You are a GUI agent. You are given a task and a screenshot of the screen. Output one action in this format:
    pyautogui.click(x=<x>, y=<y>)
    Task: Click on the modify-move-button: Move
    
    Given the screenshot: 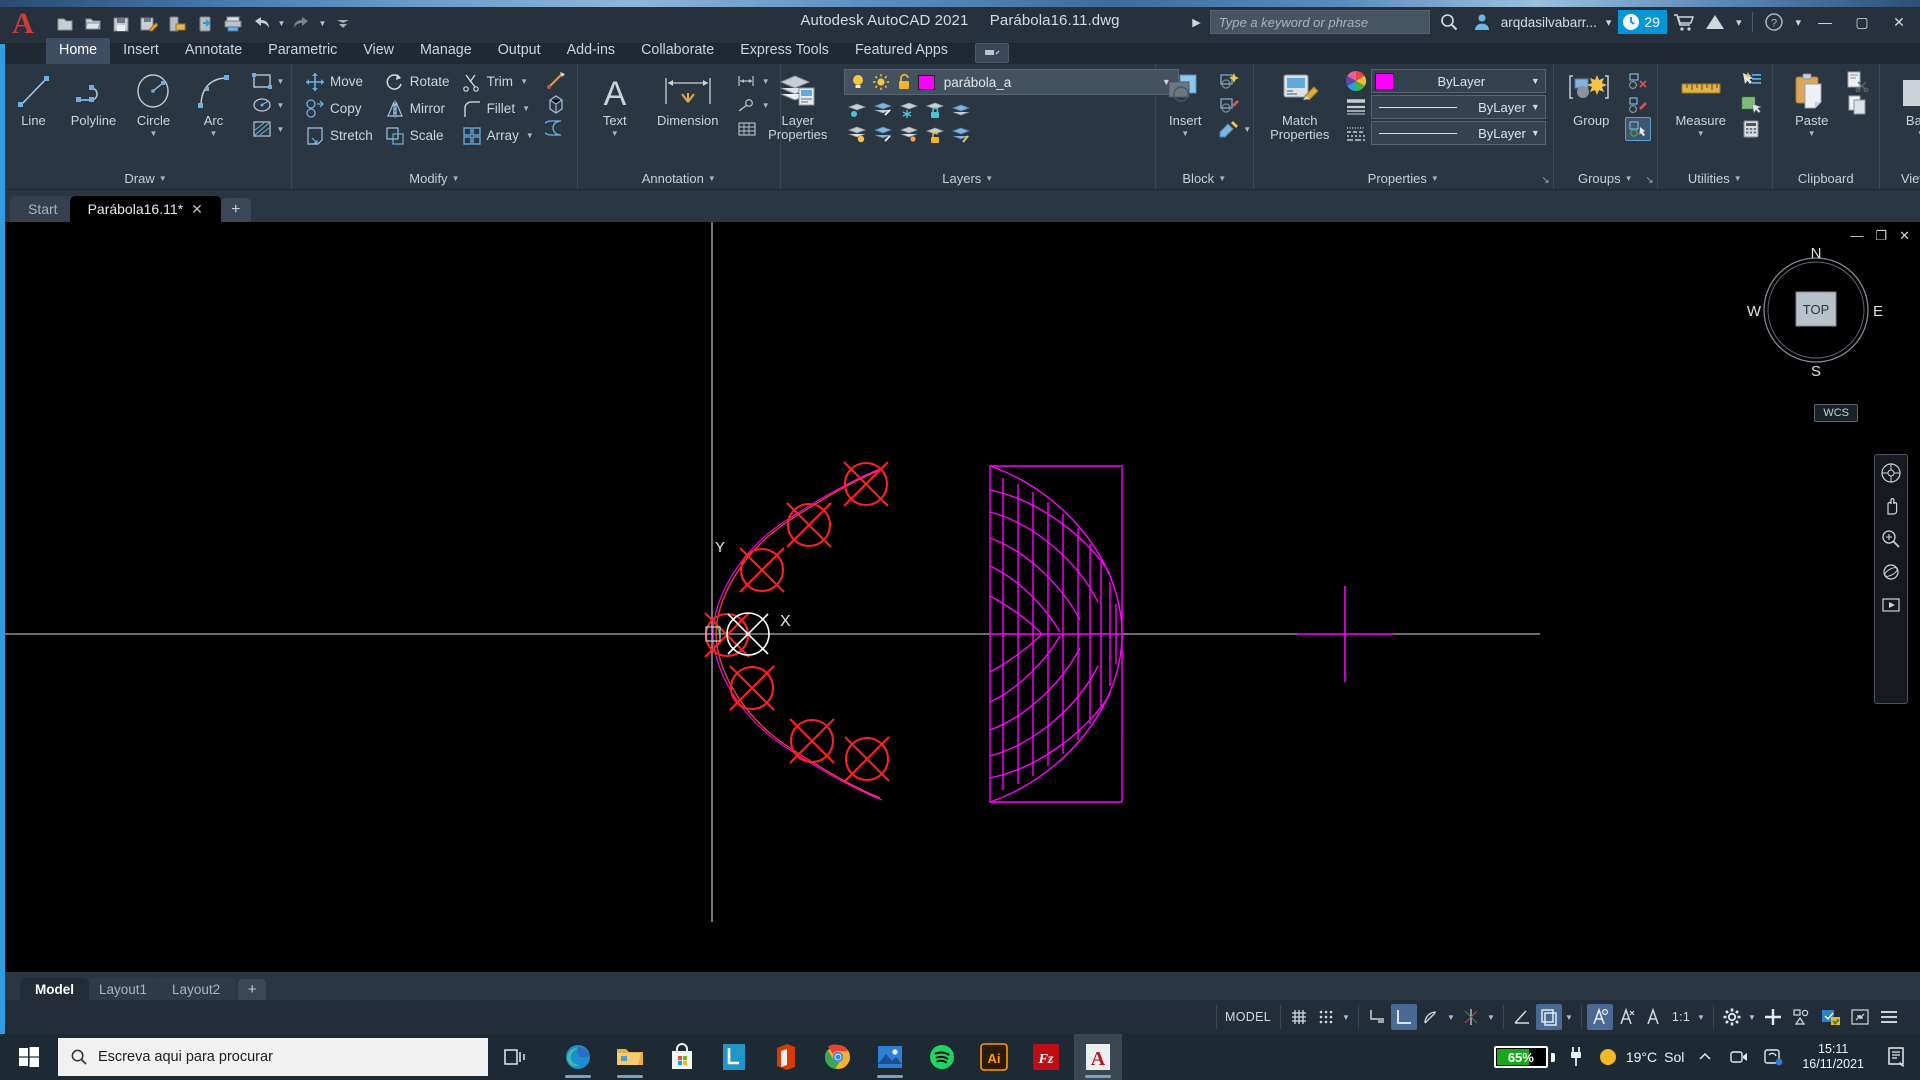 What is the action you would take?
    pyautogui.click(x=339, y=81)
    